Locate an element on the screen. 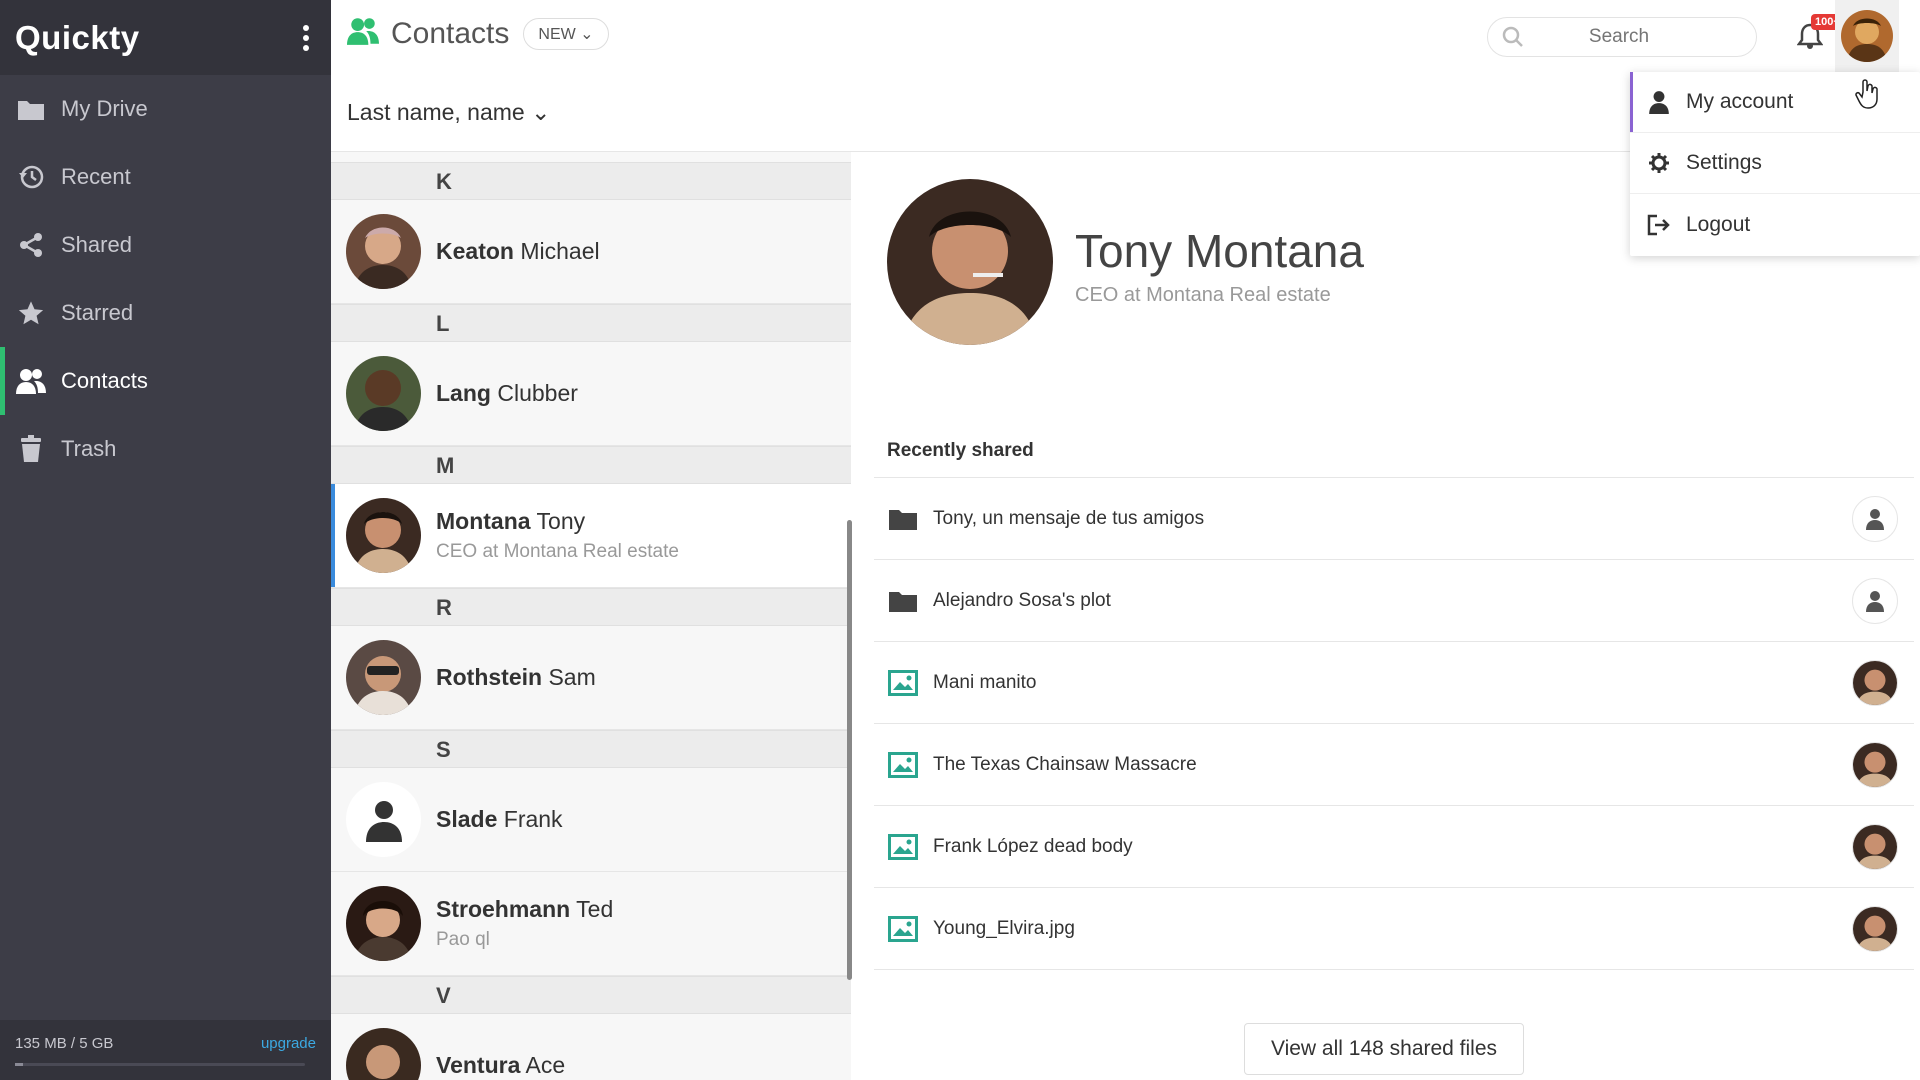  menu-item-label: Logout is located at coordinates (1718, 224).